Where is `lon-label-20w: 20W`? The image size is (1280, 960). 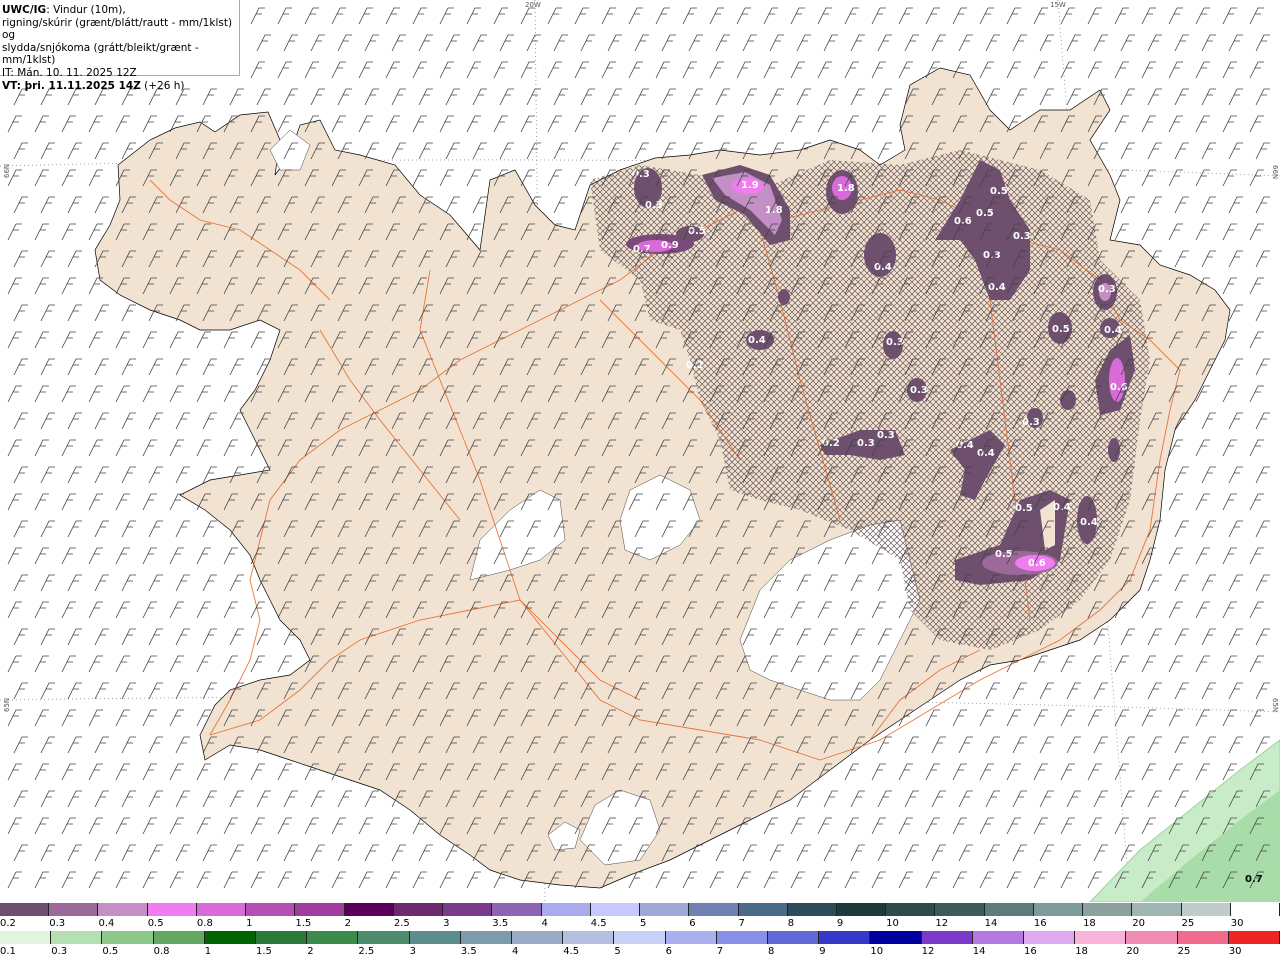
lon-label-20w: 20W is located at coordinates (533, 5).